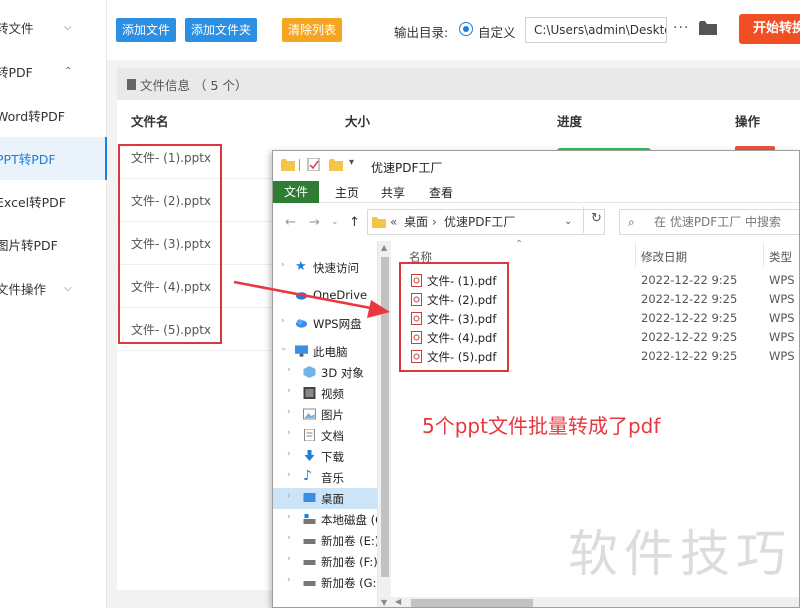 The image size is (800, 608). I want to click on ribbon-tab-view: 查看, so click(441, 192).